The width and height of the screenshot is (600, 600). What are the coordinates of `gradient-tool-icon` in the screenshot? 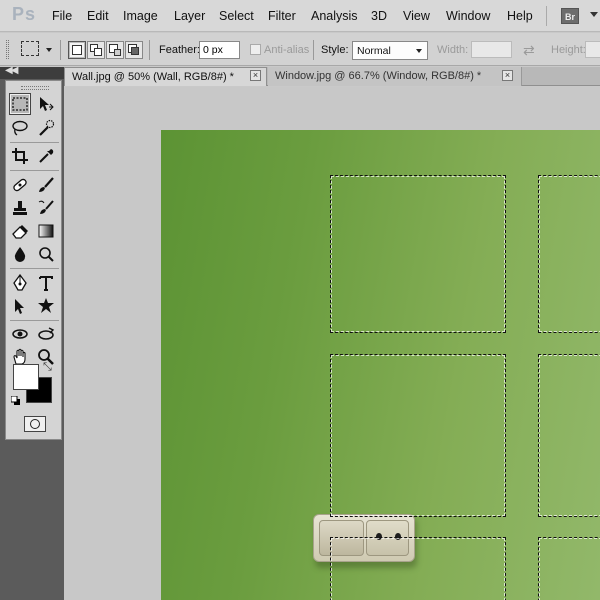 It's located at (46, 231).